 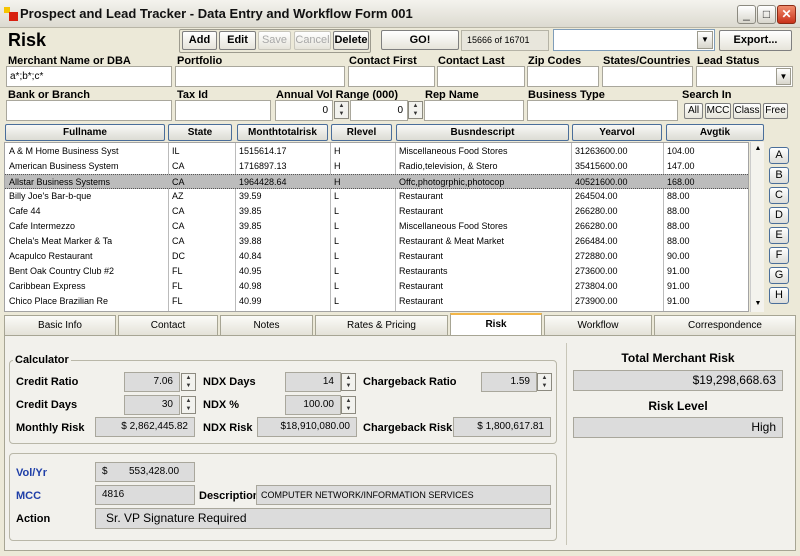 I want to click on scroll-up-icon: ▲, so click(x=758, y=149).